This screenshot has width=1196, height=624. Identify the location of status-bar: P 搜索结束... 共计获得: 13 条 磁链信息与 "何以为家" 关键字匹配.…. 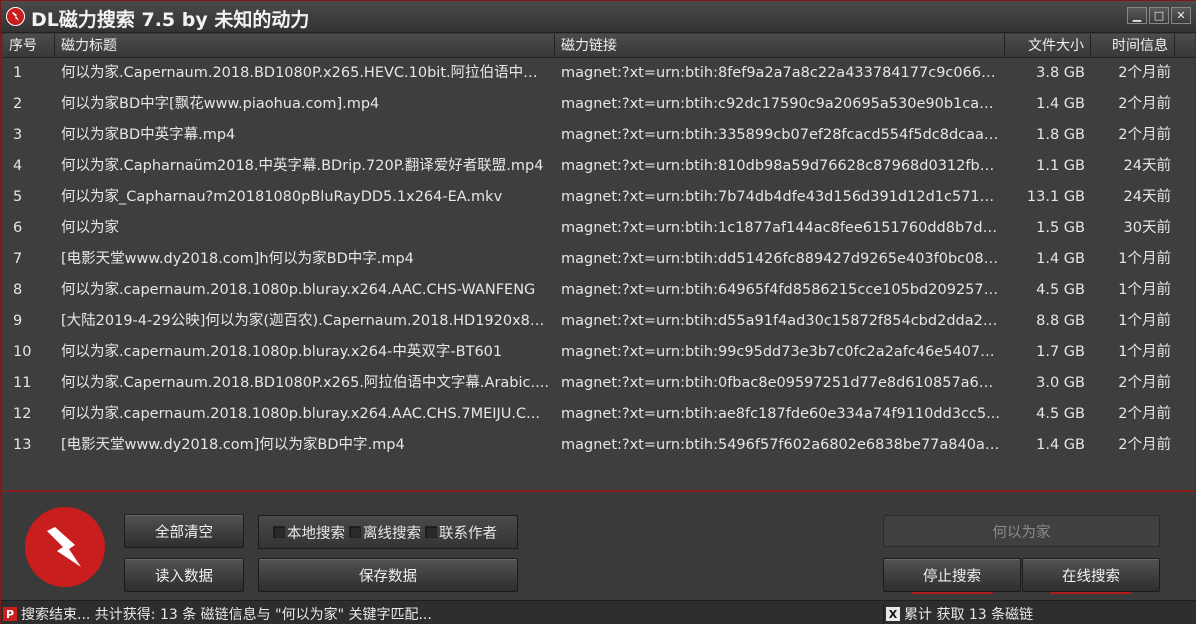
(598, 612).